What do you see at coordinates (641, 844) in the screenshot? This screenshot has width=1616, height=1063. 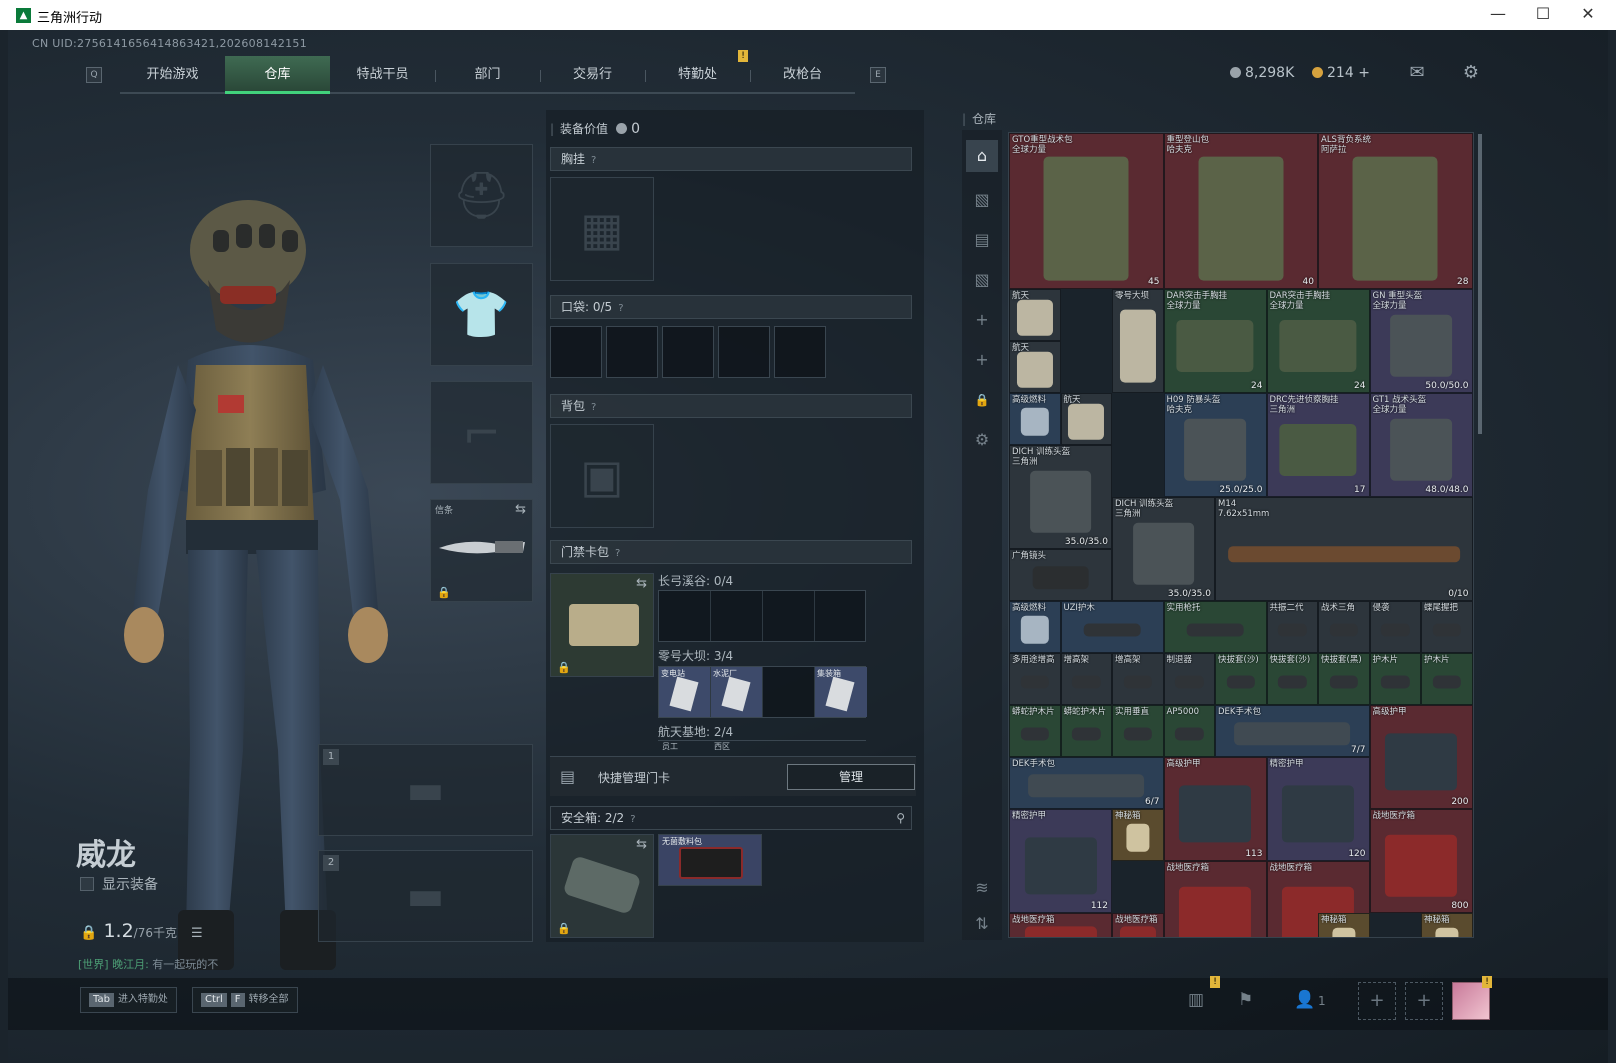 I see `swap-icon: ⇆` at bounding box center [641, 844].